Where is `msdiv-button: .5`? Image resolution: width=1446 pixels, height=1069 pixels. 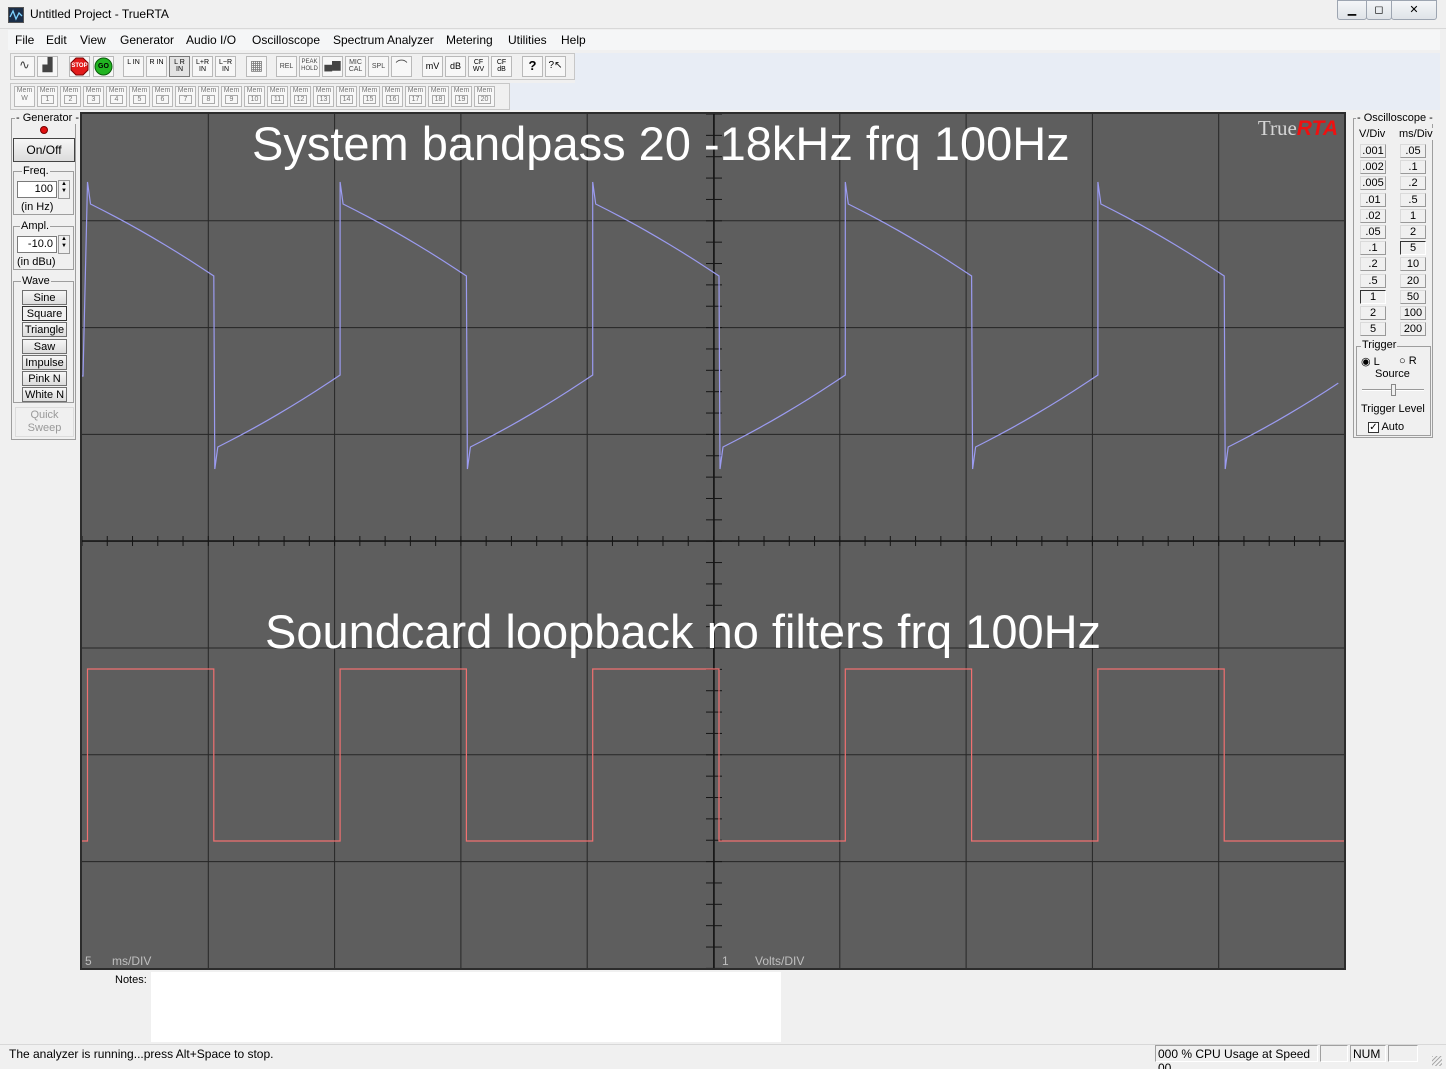 msdiv-button: .5 is located at coordinates (1413, 199).